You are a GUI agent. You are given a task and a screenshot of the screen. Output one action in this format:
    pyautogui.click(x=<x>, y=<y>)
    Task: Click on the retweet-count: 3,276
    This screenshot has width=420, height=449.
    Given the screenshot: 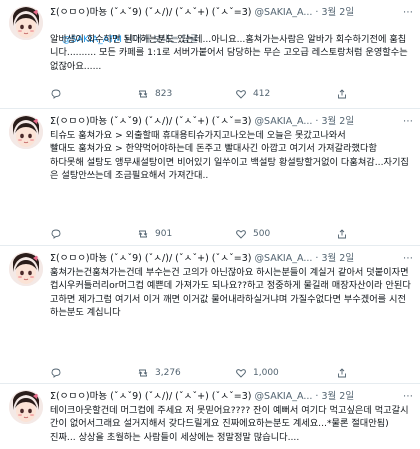 What is the action you would take?
    pyautogui.click(x=168, y=373)
    